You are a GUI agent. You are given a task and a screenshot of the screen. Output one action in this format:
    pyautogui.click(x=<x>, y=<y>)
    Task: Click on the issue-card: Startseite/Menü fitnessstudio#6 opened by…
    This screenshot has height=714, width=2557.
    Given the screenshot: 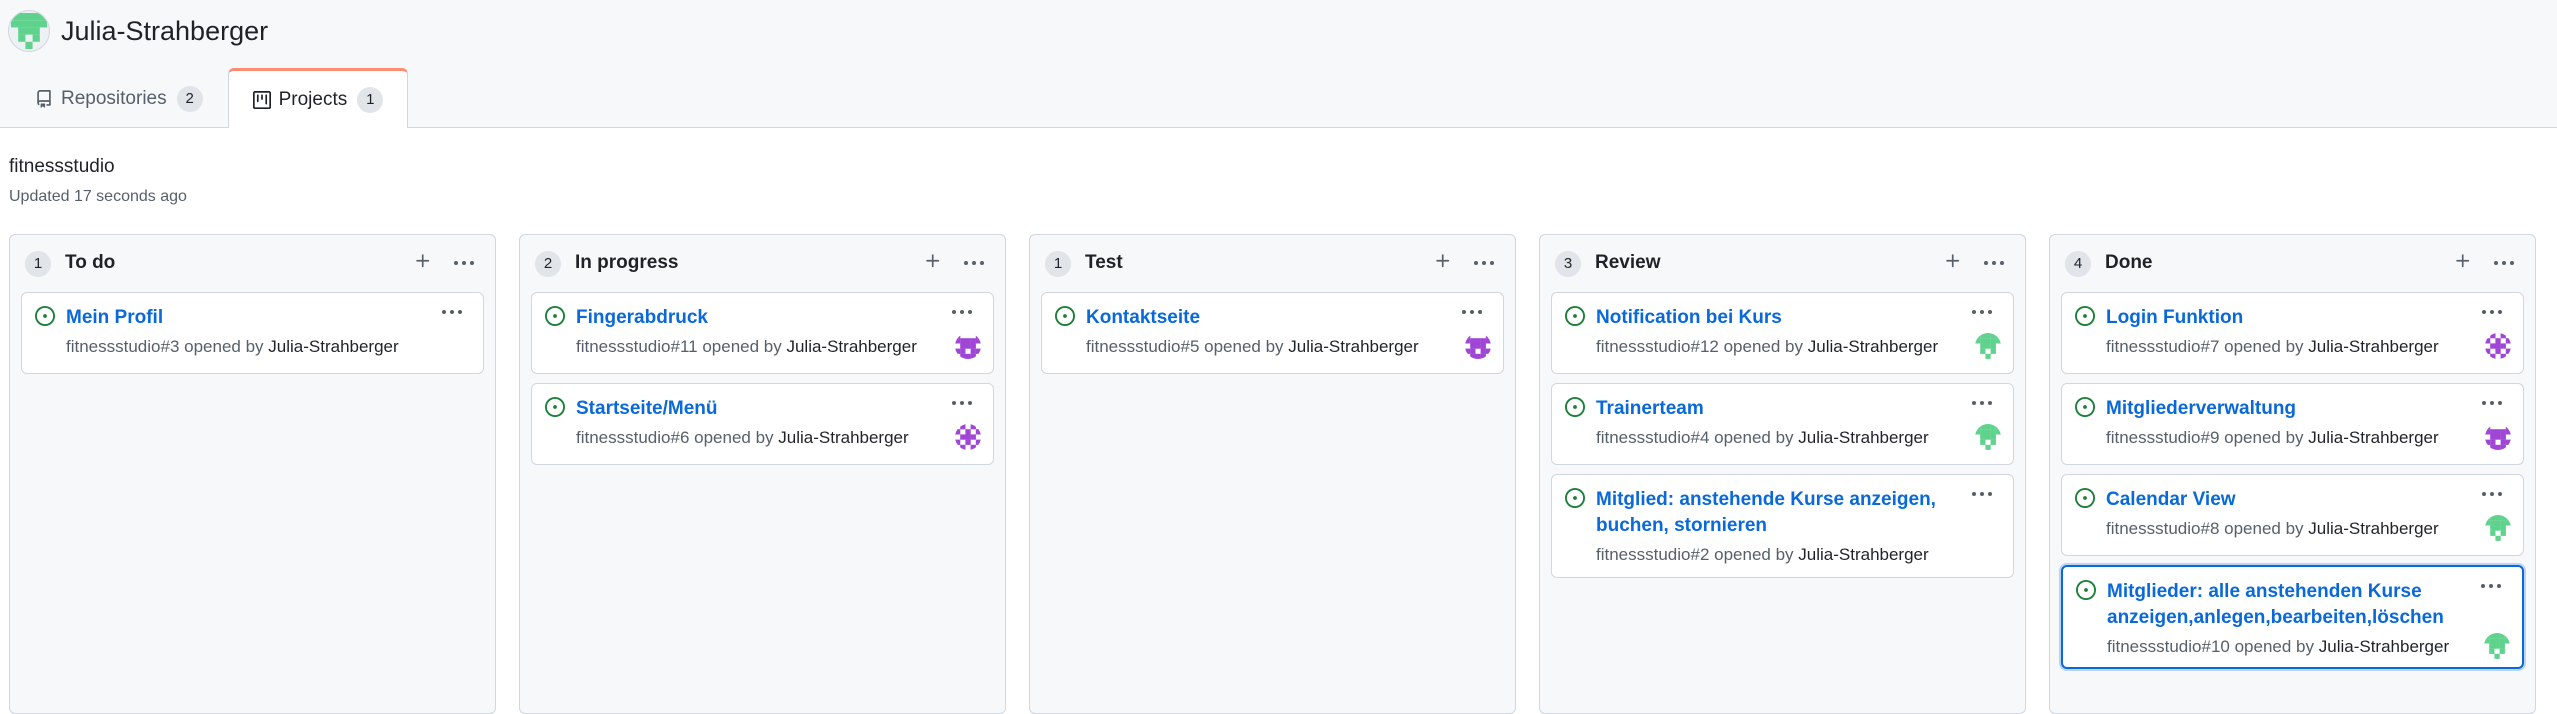 What is the action you would take?
    pyautogui.click(x=762, y=424)
    